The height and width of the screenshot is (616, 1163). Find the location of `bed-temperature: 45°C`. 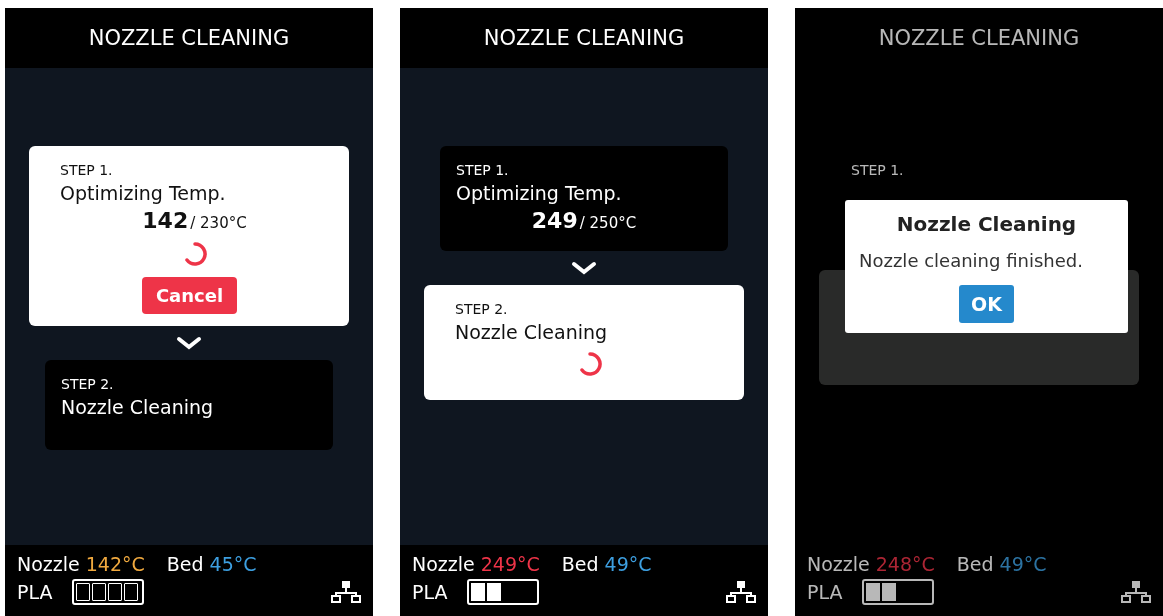

bed-temperature: 45°C is located at coordinates (233, 564).